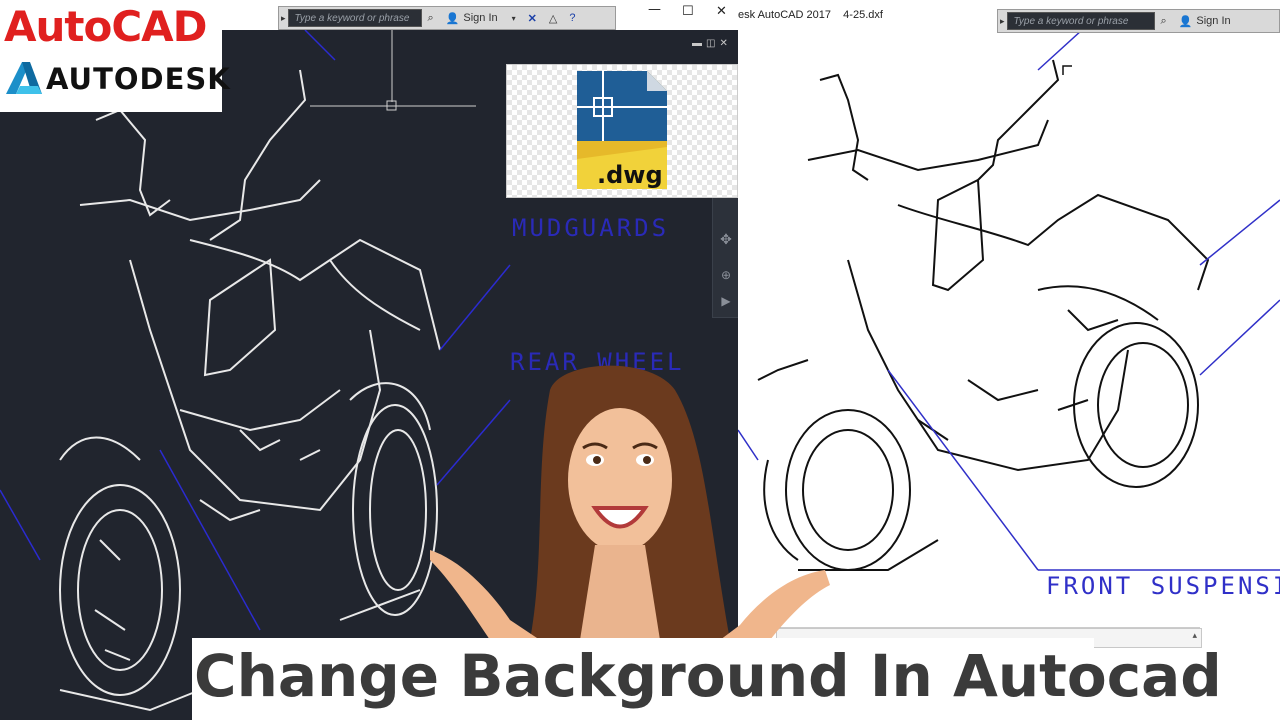 The height and width of the screenshot is (720, 1280). Describe the element at coordinates (138, 79) in the screenshot. I see `autodesk-logo-text: AUTODESK` at that location.